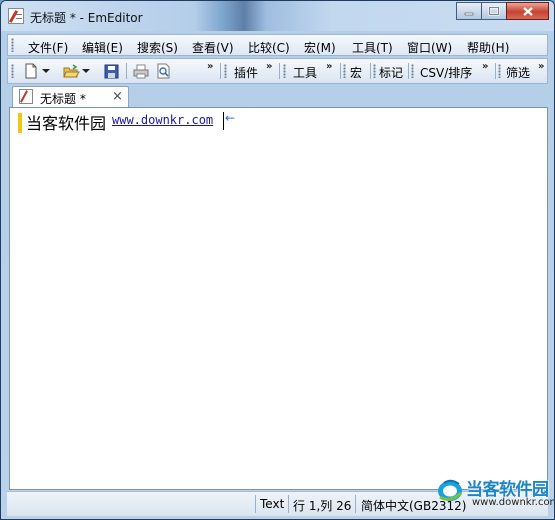 The image size is (555, 520). What do you see at coordinates (162, 120) in the screenshot?
I see `editor-line-url: www.downkr.com` at bounding box center [162, 120].